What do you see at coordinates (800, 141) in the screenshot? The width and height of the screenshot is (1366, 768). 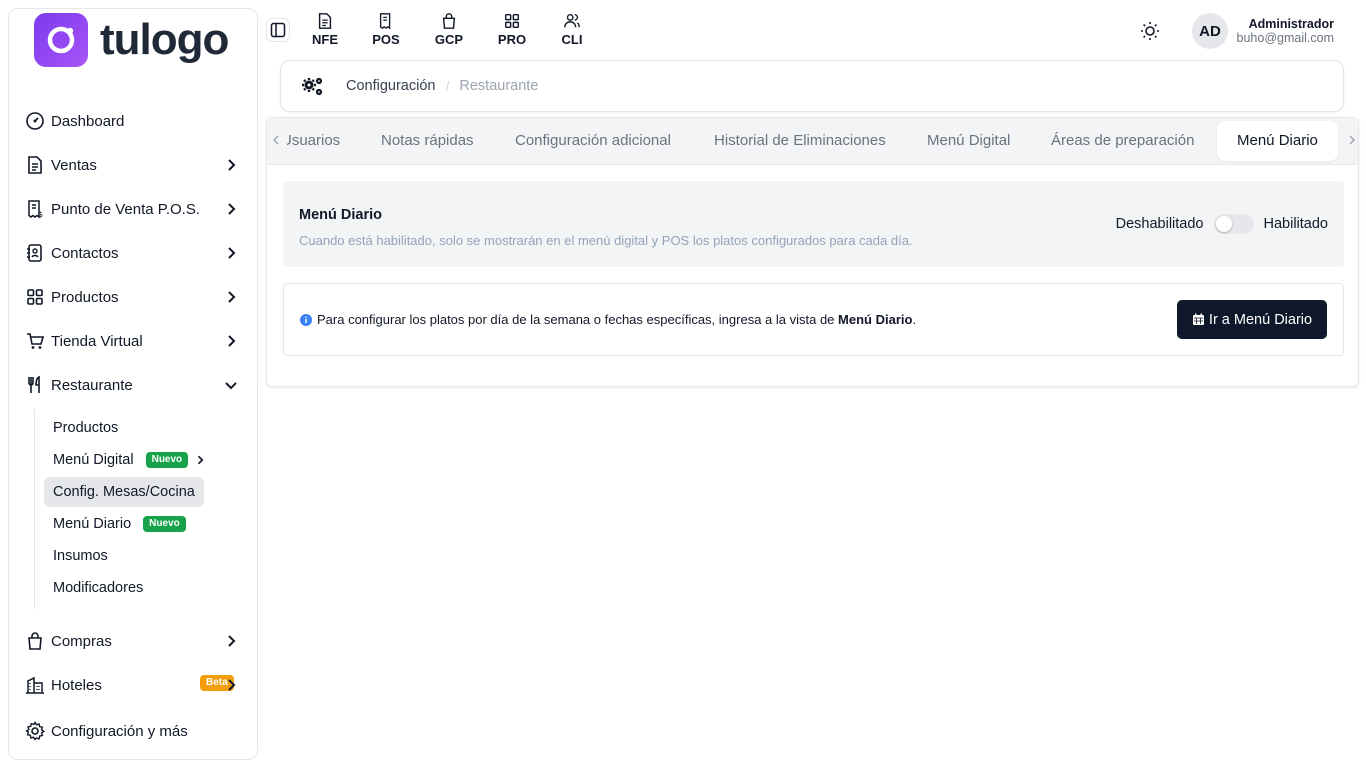 I see `tab-historial-eliminaciones: Historial de Eliminaciones` at bounding box center [800, 141].